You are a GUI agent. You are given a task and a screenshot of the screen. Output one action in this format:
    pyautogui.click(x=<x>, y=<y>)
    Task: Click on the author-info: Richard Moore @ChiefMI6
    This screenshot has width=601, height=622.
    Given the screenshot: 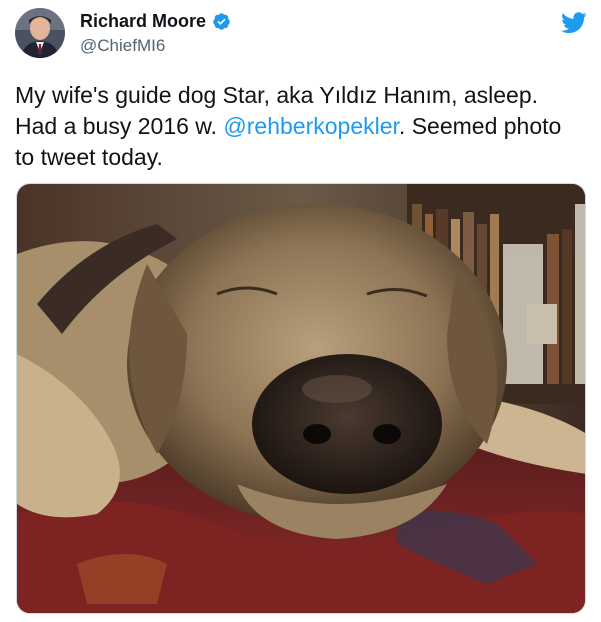 What is the action you would take?
    pyautogui.click(x=155, y=33)
    